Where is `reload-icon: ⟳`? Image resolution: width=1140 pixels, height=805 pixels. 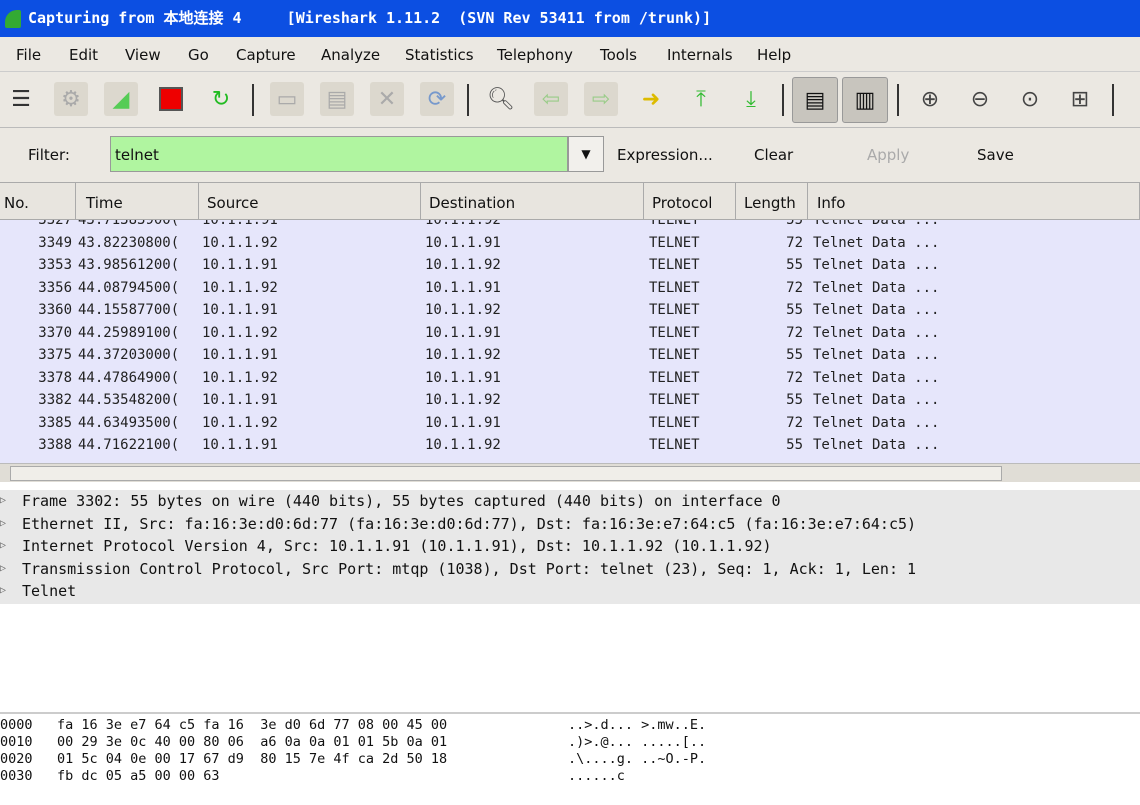 reload-icon: ⟳ is located at coordinates (437, 99).